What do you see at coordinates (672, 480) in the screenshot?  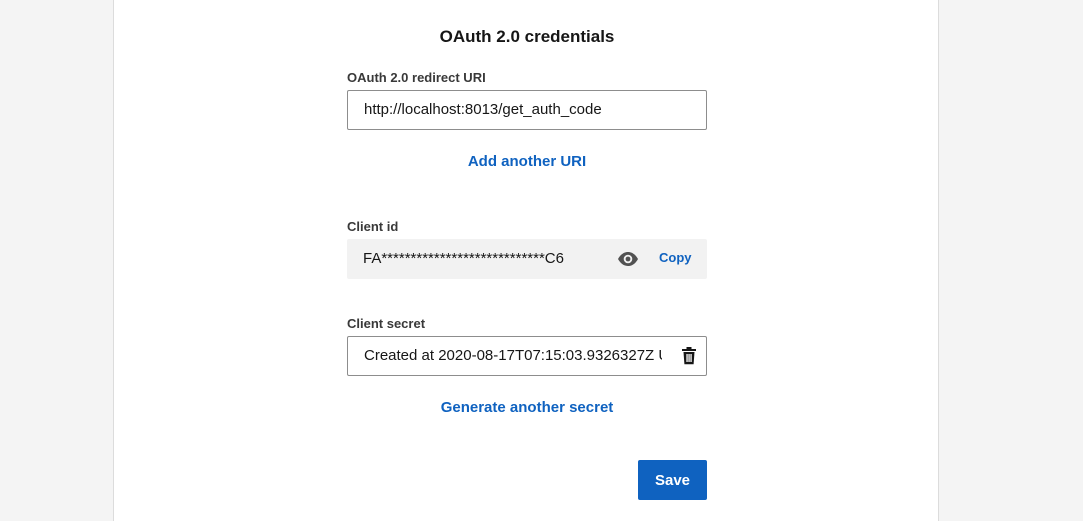 I see `save-button: Save` at bounding box center [672, 480].